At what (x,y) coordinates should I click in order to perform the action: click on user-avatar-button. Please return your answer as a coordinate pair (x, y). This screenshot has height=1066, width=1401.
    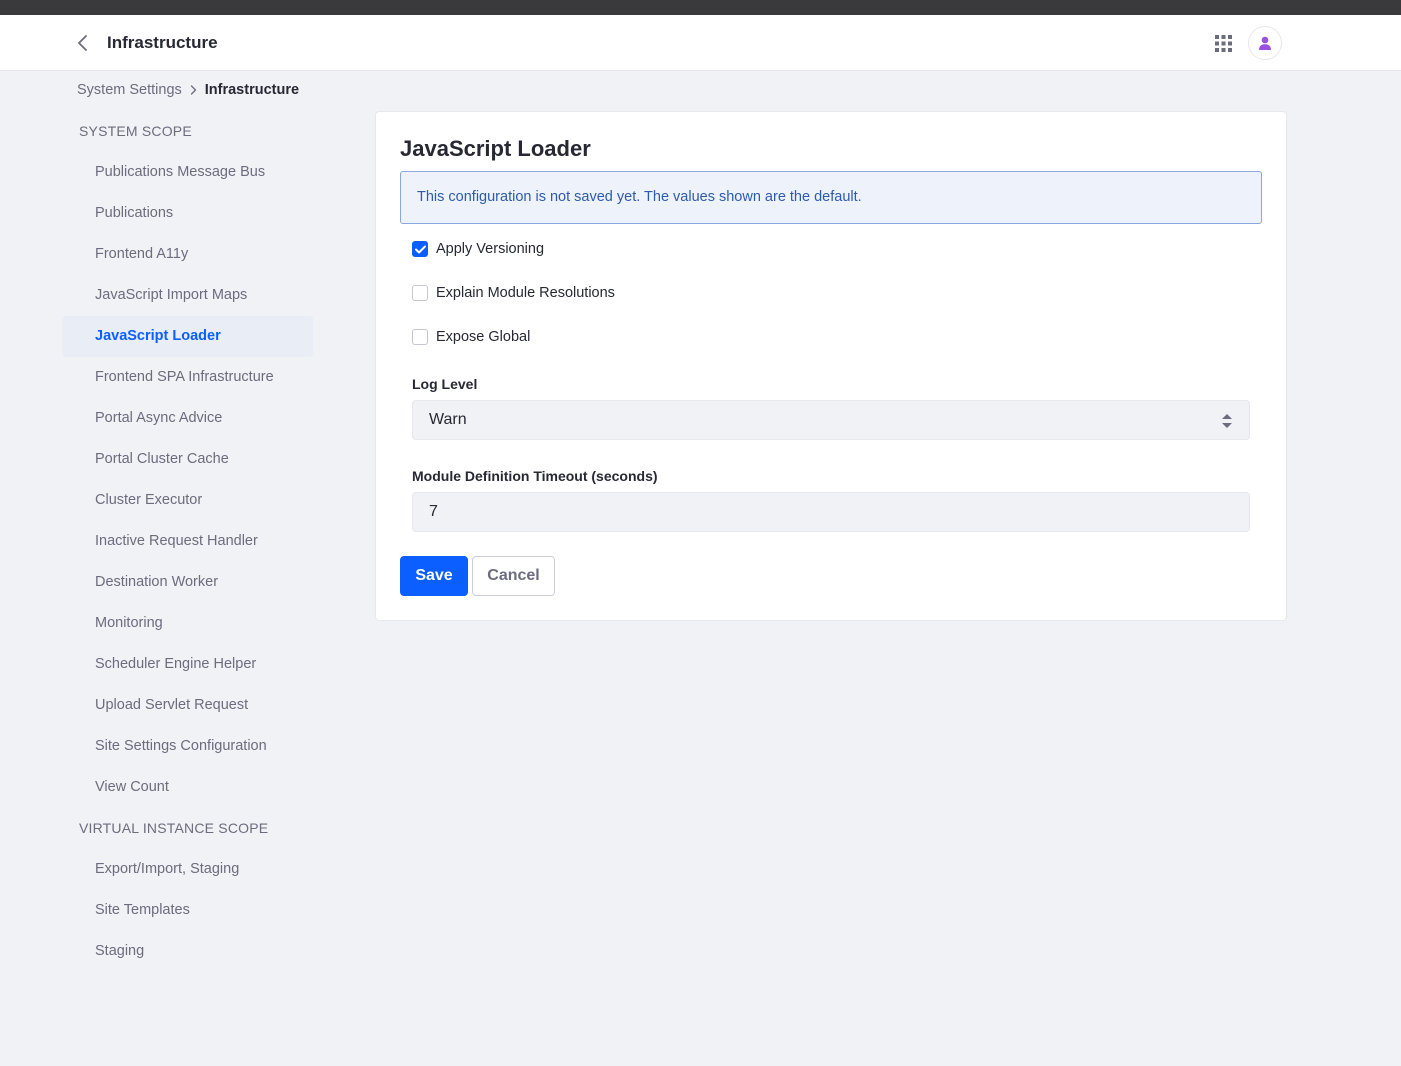
    Looking at the image, I should click on (1265, 43).